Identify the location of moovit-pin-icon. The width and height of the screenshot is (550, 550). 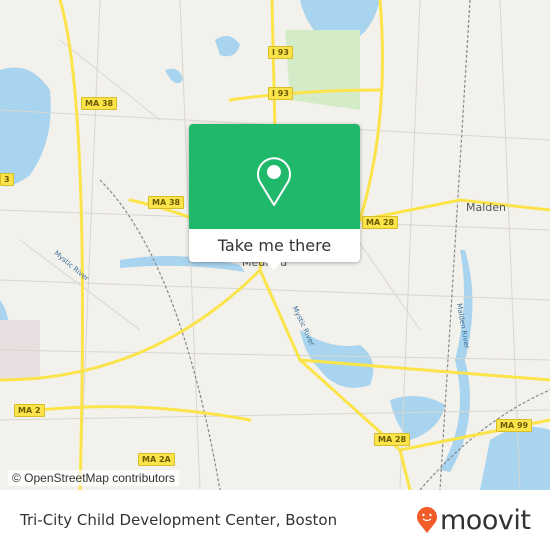
(427, 520).